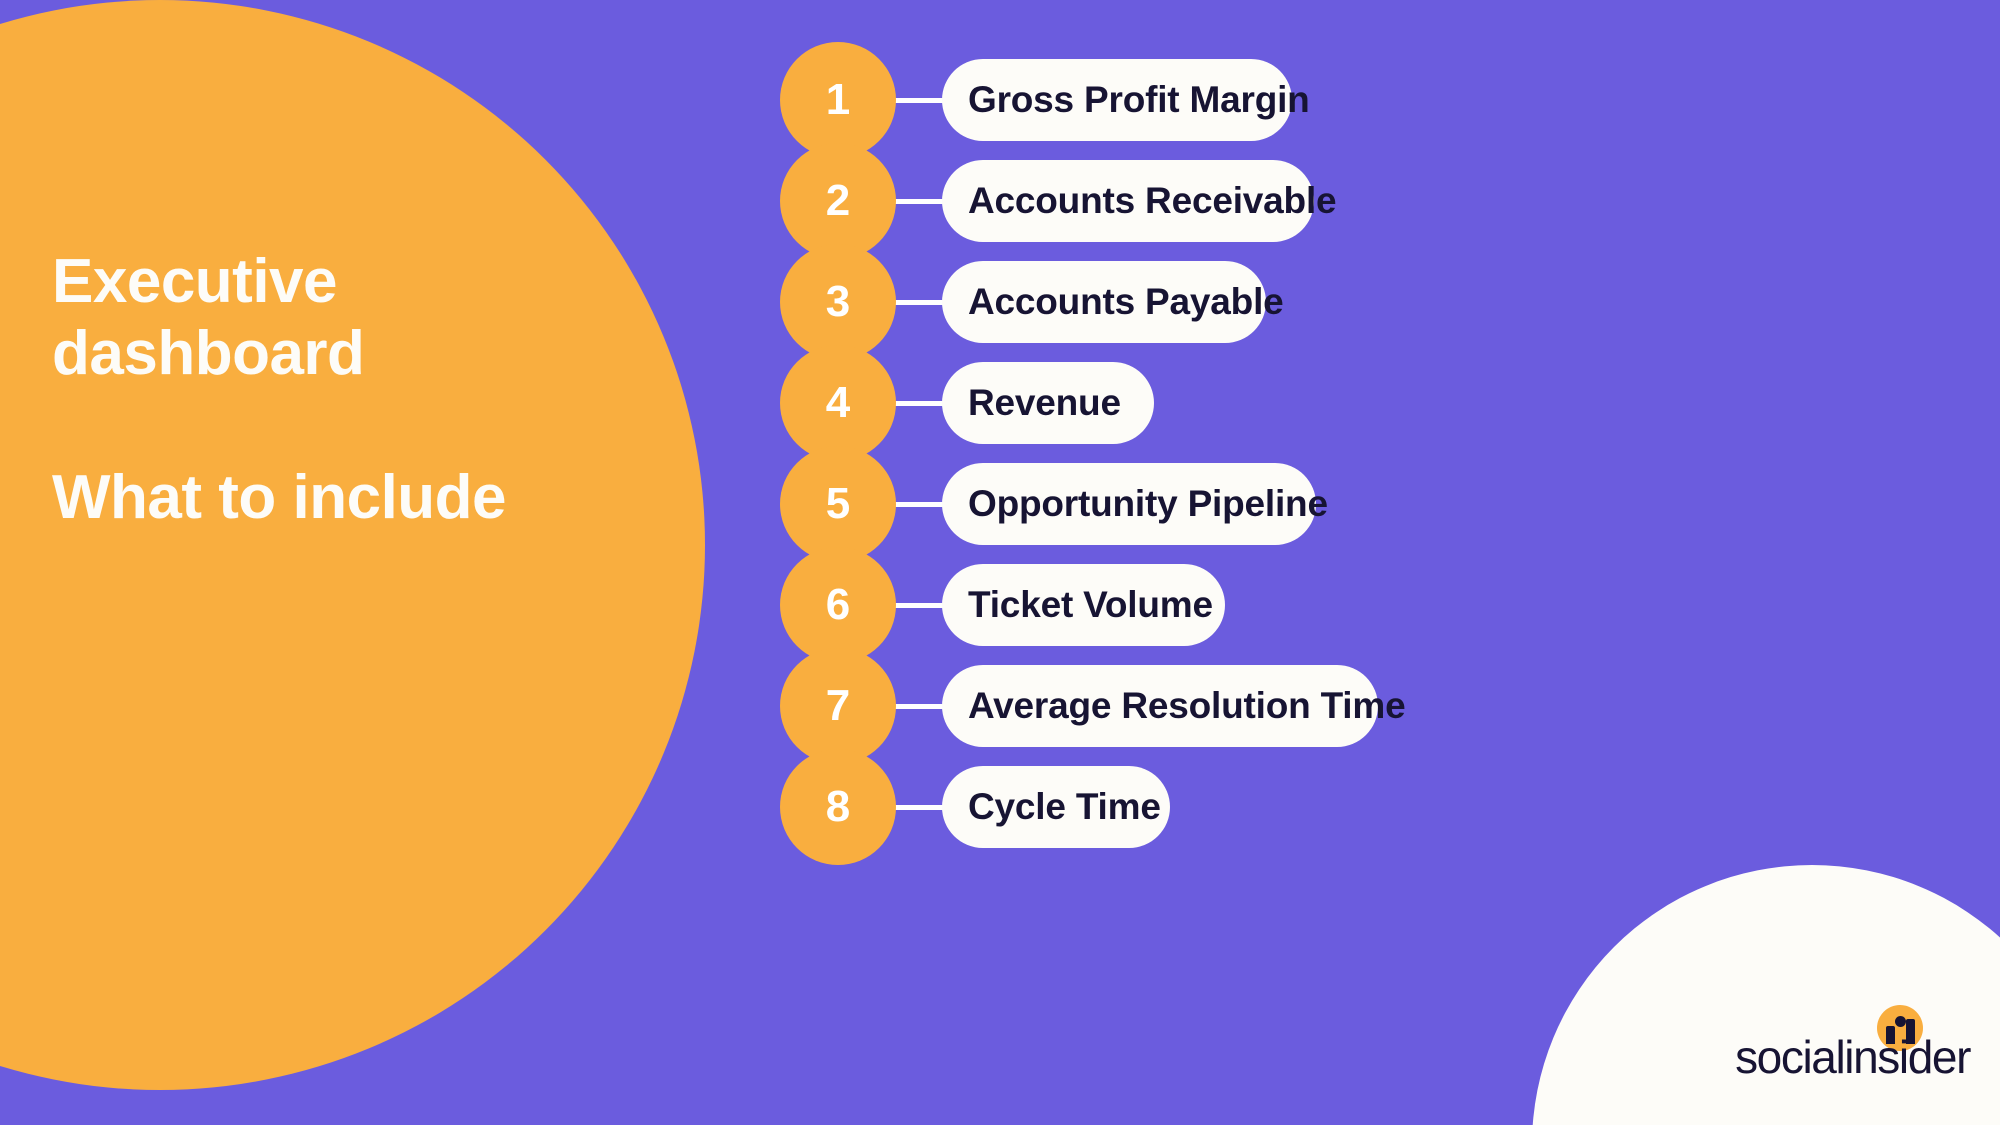  I want to click on timeline-item-pill: Average Resolution Time, so click(1174, 706).